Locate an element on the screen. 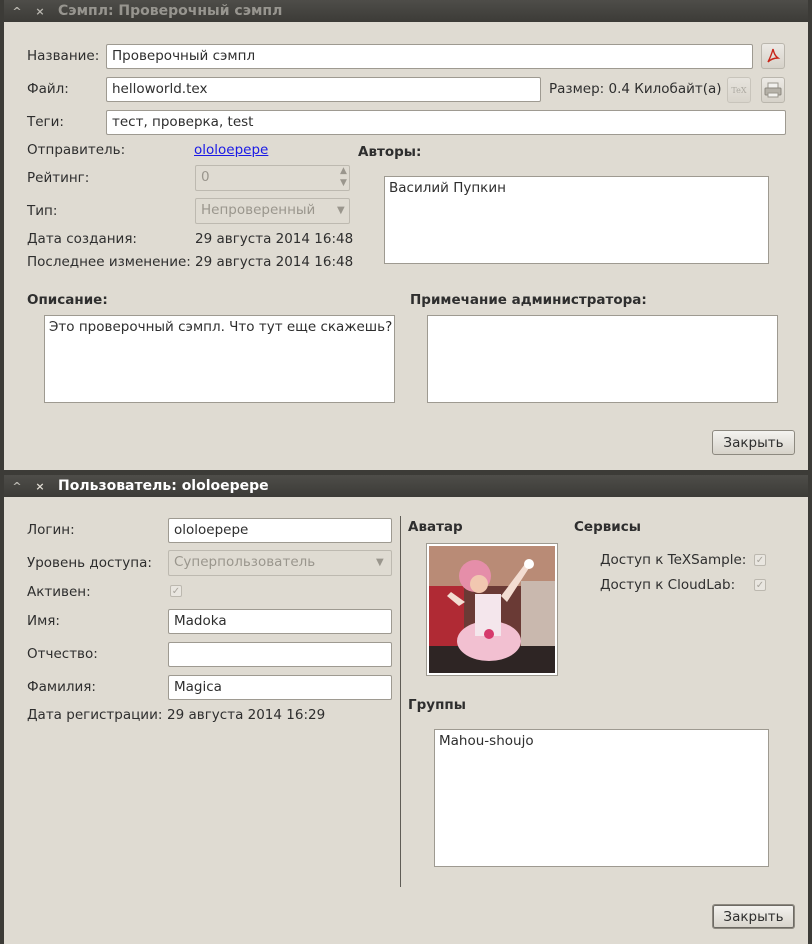  patronymic-label: Отчество: is located at coordinates (62, 654).